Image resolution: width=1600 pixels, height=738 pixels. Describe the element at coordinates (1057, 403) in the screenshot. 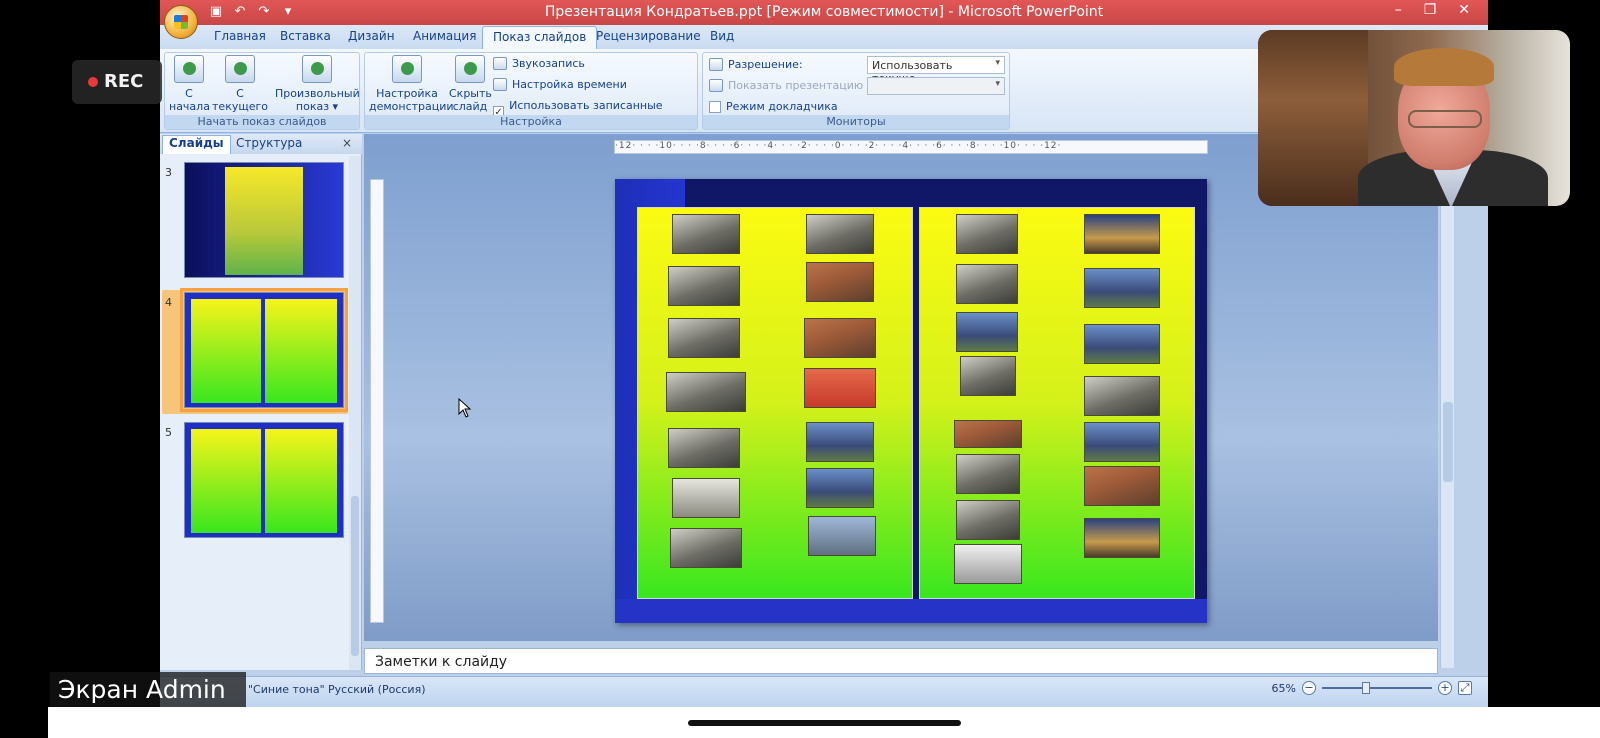

I see `slide-page-right` at that location.